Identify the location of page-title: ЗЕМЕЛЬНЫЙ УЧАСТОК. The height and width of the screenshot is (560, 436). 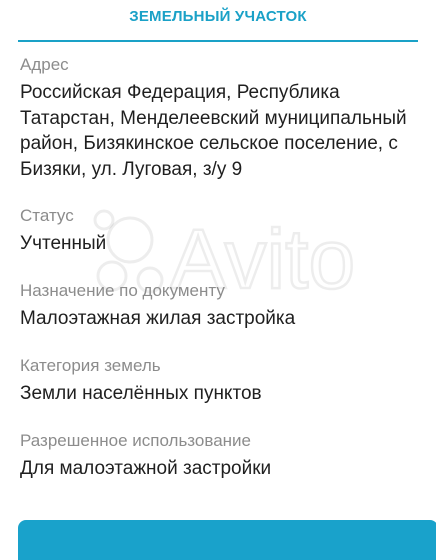
(218, 16).